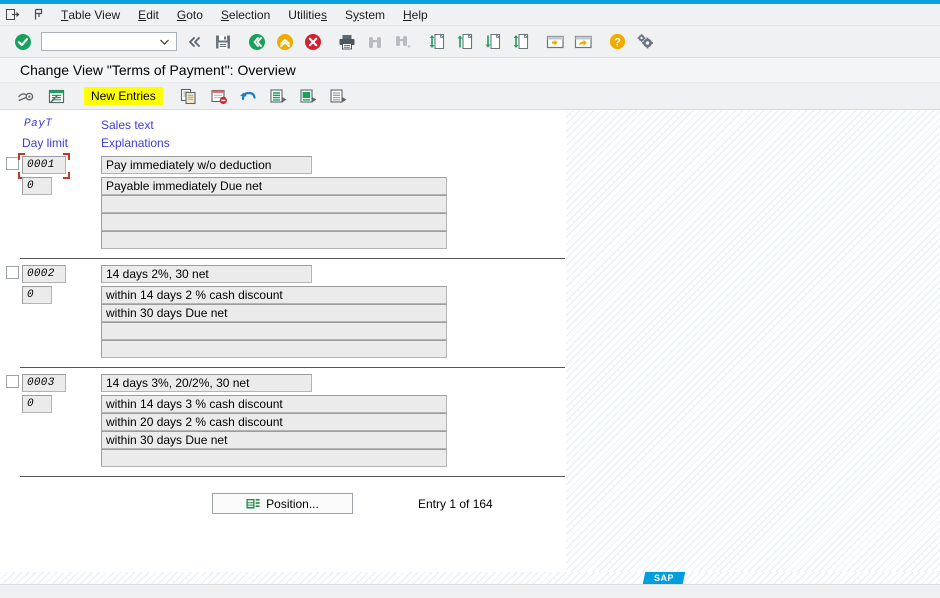  Describe the element at coordinates (521, 42) in the screenshot. I see `last-page-icon` at that location.